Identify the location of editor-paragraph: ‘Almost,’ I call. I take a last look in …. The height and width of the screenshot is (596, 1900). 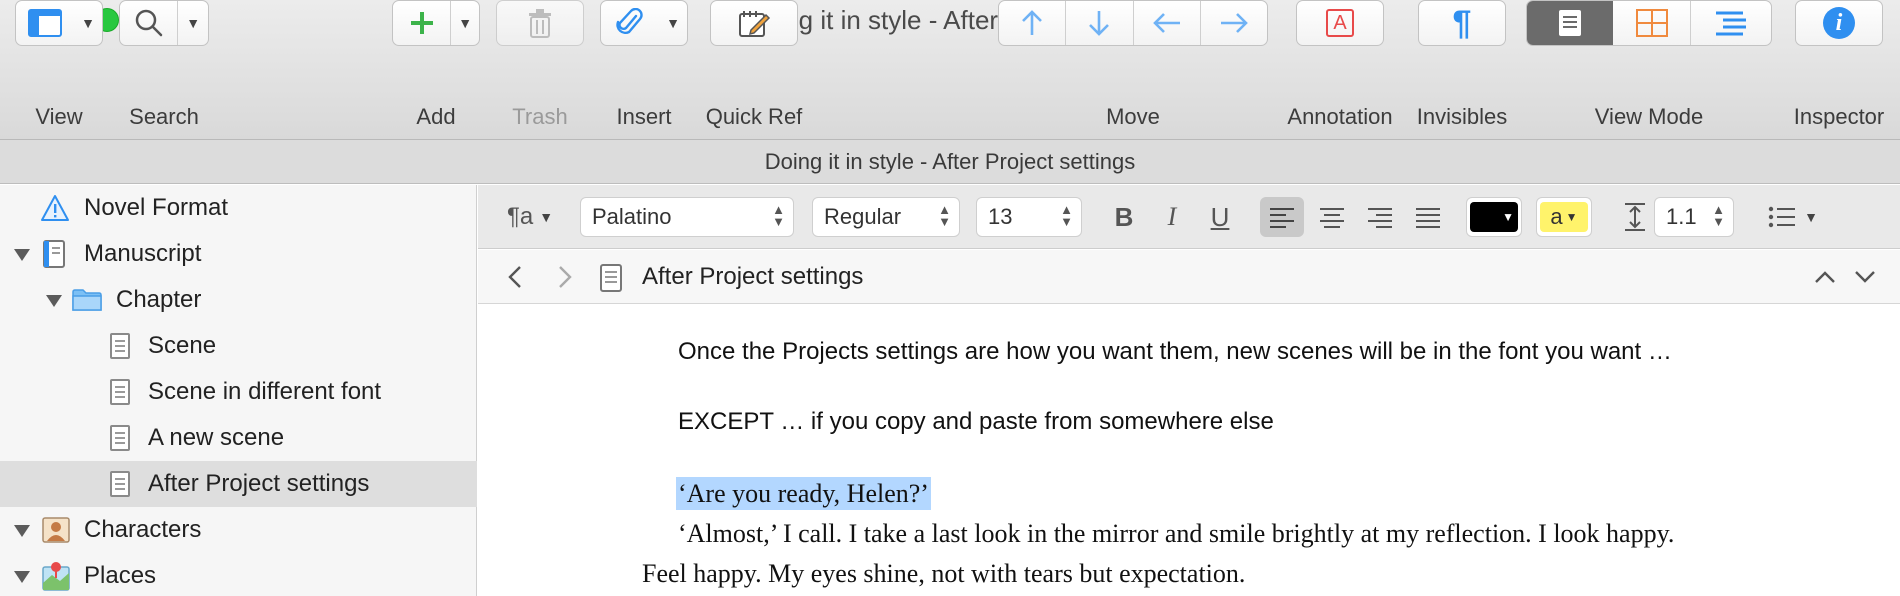
(1176, 533).